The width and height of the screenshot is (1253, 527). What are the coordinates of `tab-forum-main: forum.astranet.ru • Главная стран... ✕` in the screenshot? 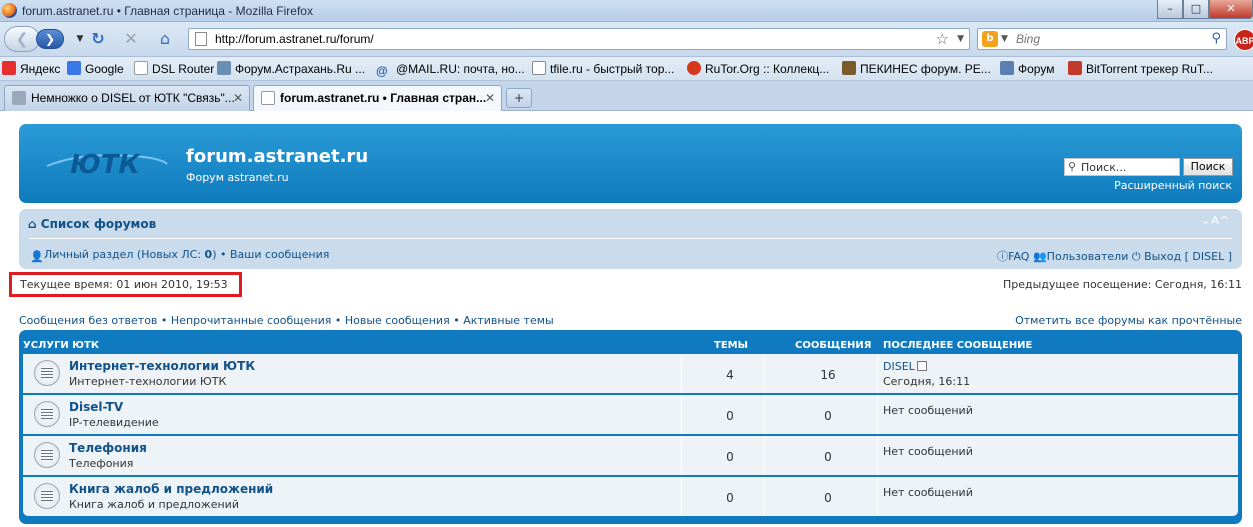 It's located at (377, 98).